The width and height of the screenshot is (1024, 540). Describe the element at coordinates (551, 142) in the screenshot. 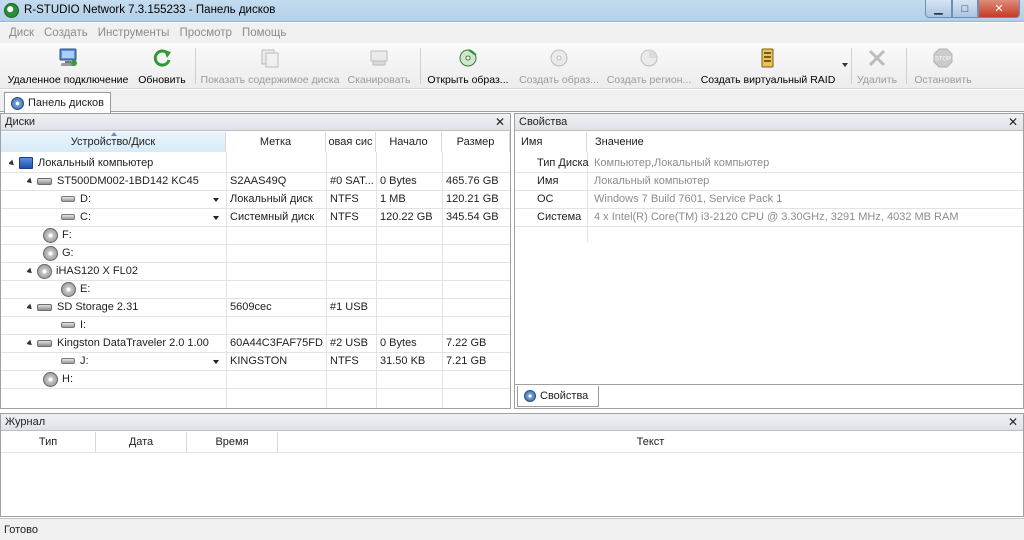

I see `column-name: Имя` at that location.